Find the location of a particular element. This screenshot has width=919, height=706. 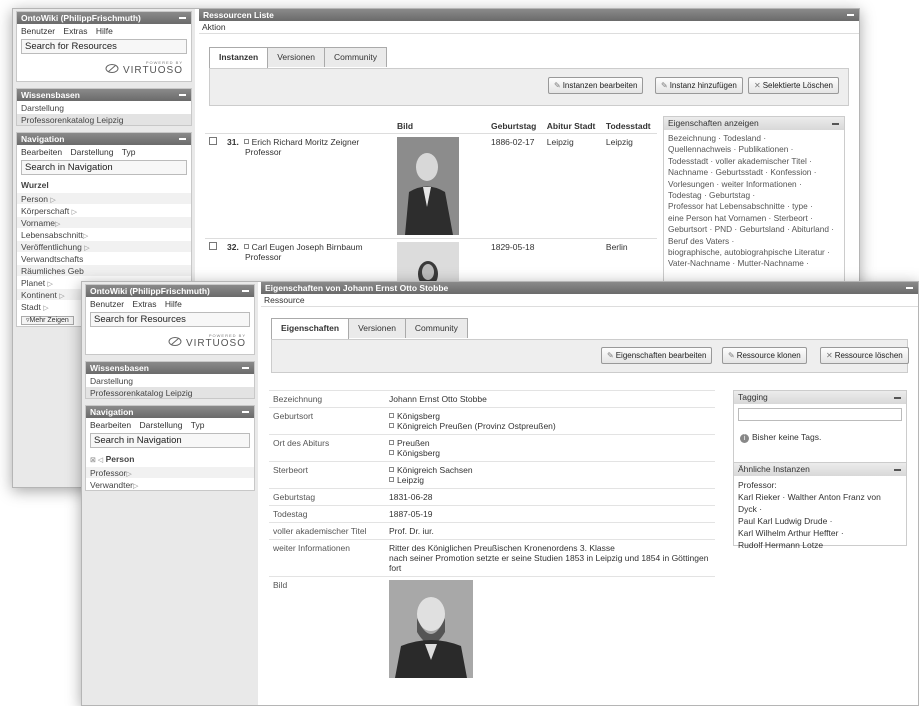

column-header: Todesstadt is located at coordinates (629, 126).